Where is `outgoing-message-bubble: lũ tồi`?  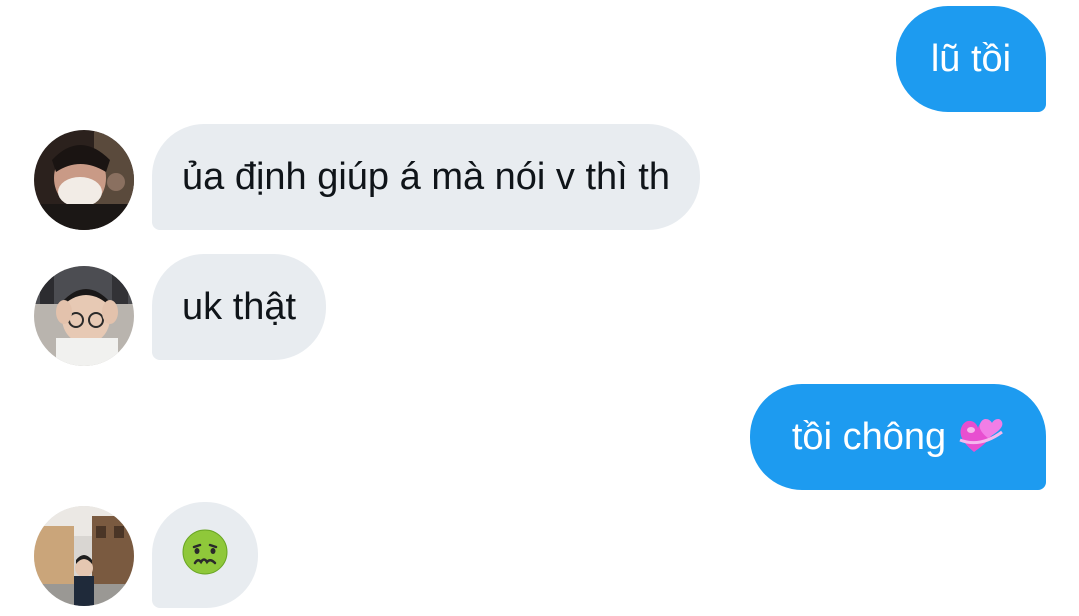 outgoing-message-bubble: lũ tồi is located at coordinates (971, 59).